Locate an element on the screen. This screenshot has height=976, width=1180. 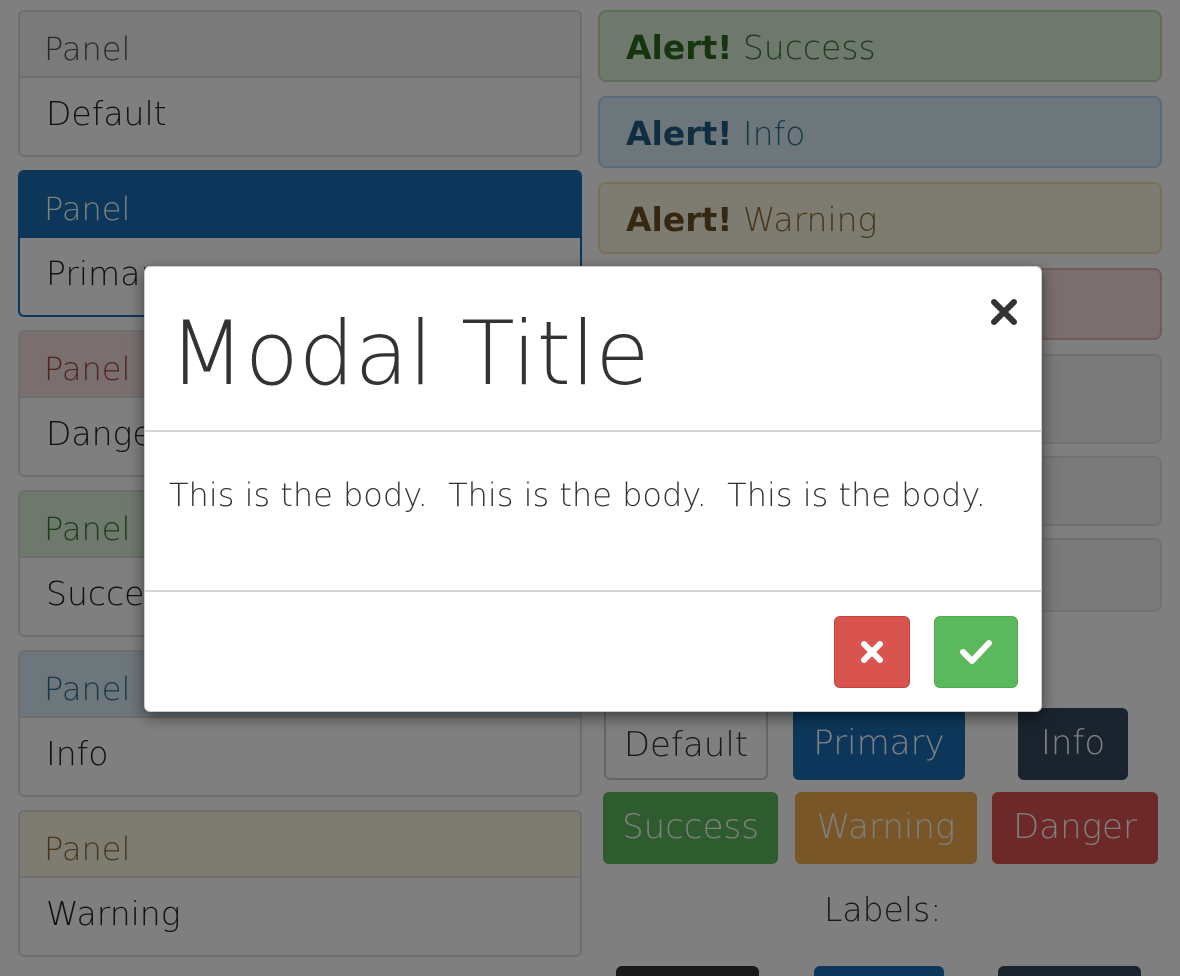
modal-title: Modal Title is located at coordinates (409, 353).